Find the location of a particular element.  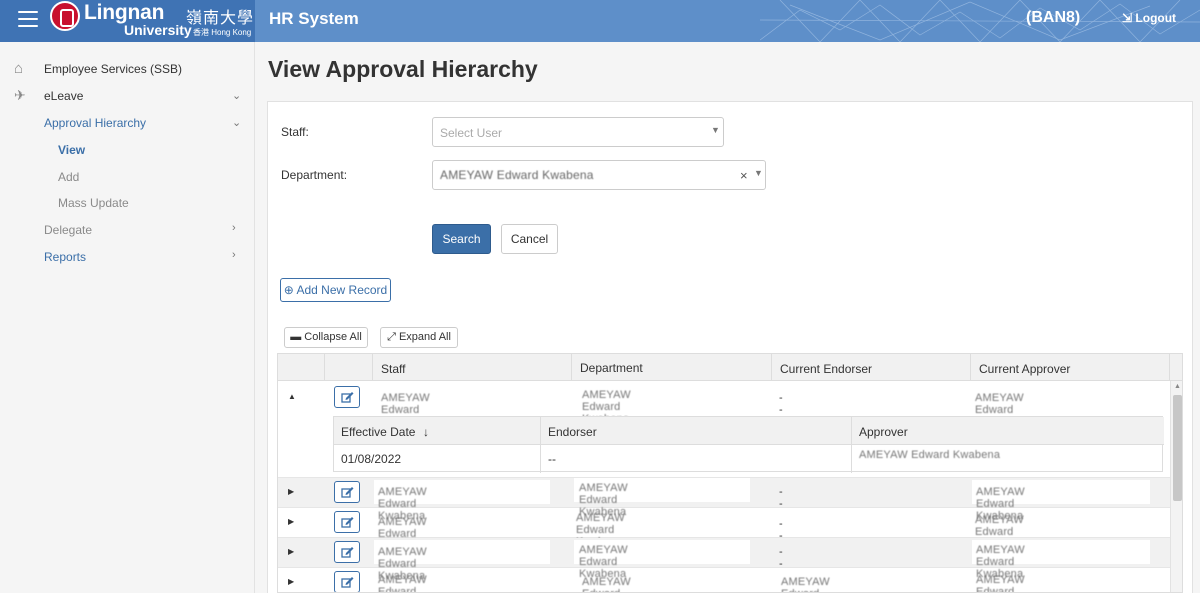

add-new-record-label: Add New Record is located at coordinates (342, 290).